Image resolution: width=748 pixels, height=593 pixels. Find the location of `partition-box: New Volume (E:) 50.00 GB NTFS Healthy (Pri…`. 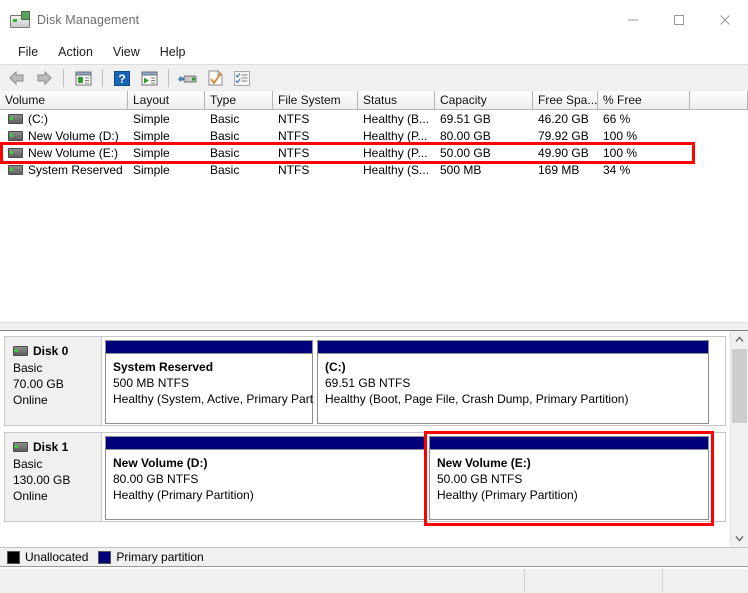

partition-box: New Volume (E:) 50.00 GB NTFS Healthy (Pri… is located at coordinates (569, 478).